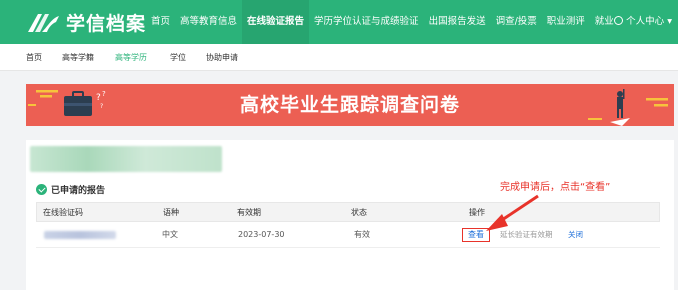 This screenshot has width=678, height=290. Describe the element at coordinates (669, 21) in the screenshot. I see `chevron-down-icon: ▾` at that location.